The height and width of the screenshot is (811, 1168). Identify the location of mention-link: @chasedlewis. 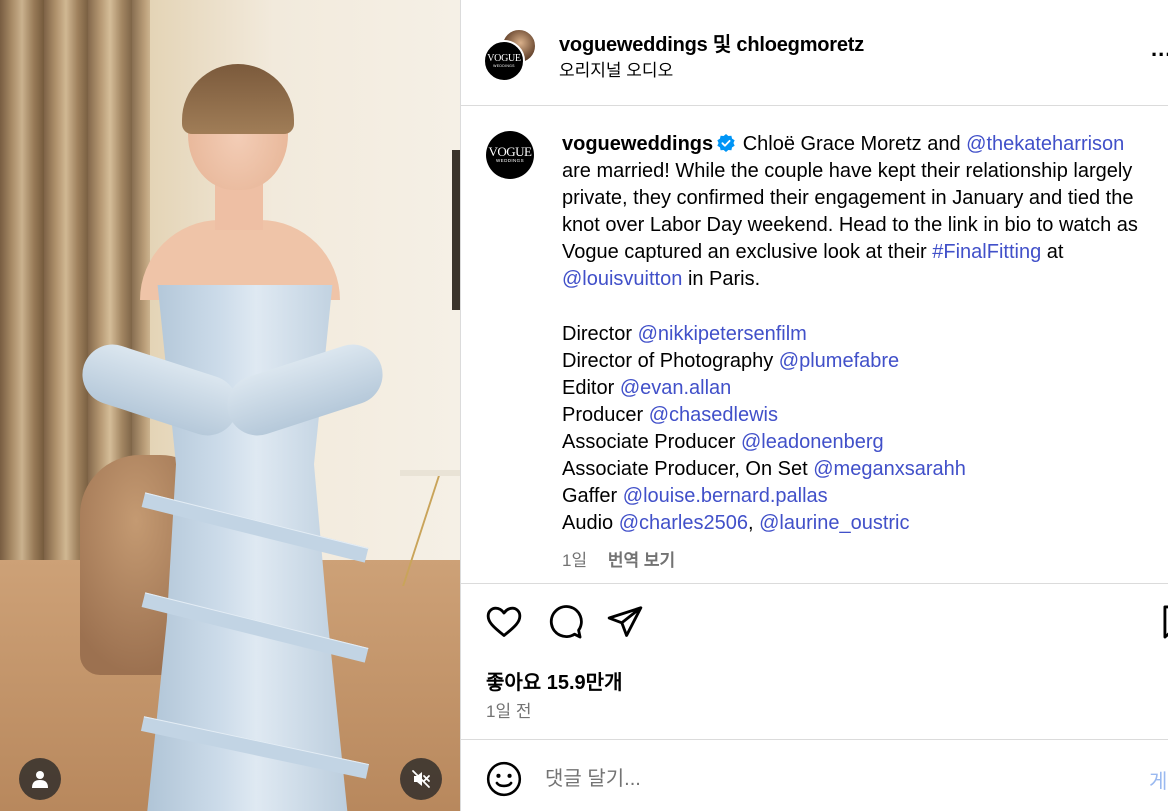
(713, 415).